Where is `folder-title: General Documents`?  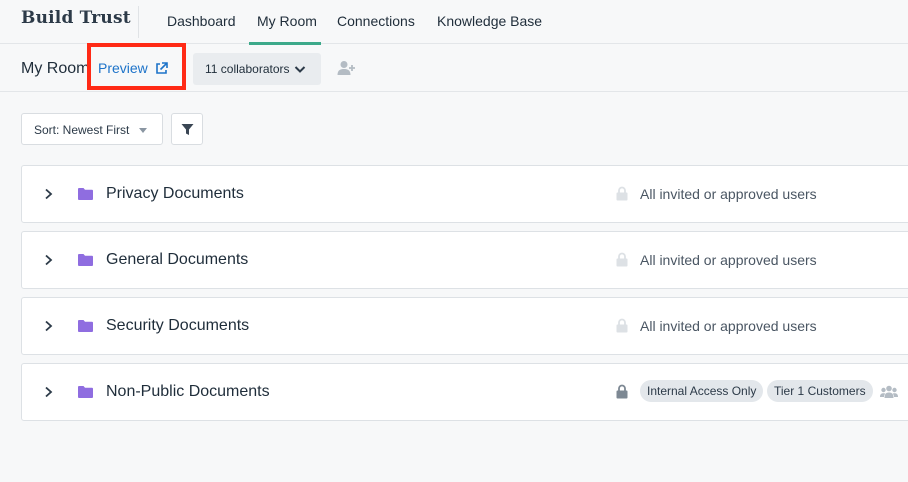
folder-title: General Documents is located at coordinates (177, 260).